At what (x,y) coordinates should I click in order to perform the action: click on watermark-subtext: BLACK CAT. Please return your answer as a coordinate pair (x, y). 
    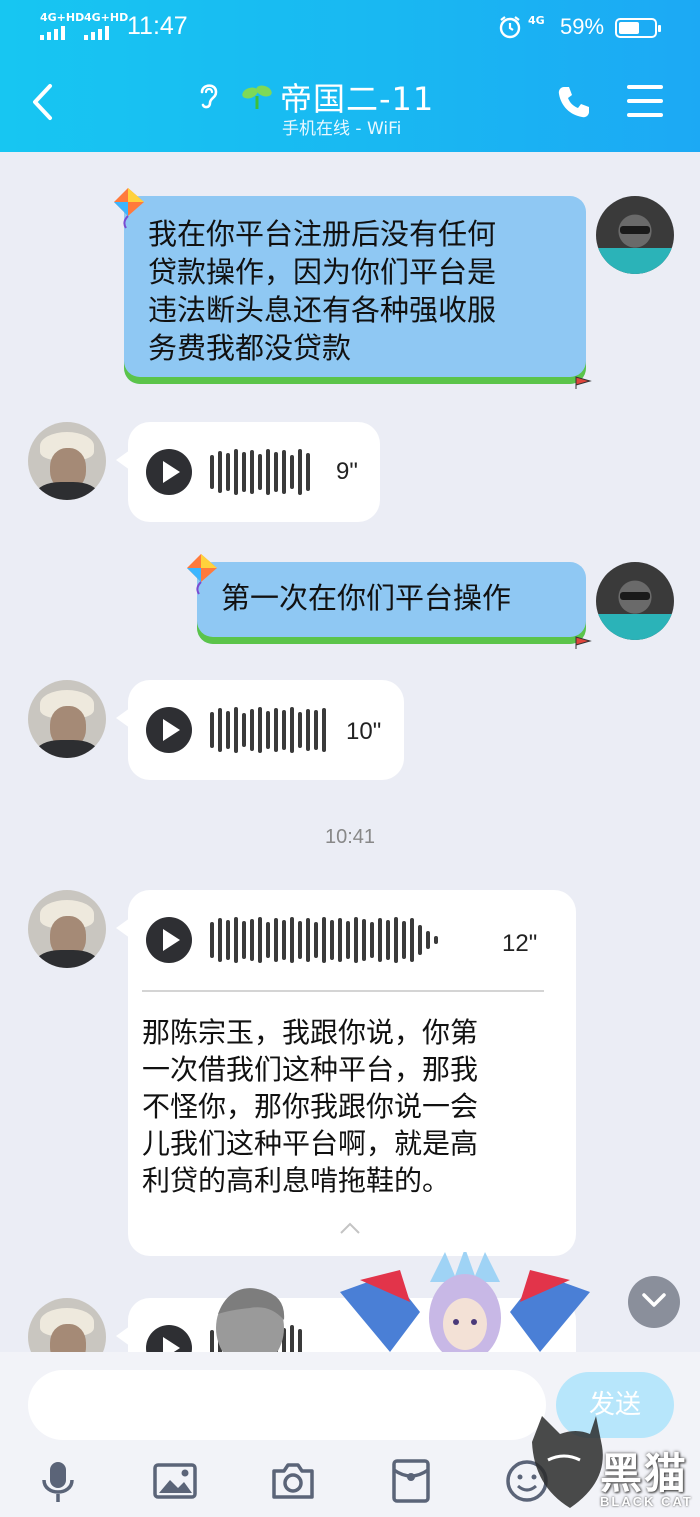
    Looking at the image, I should click on (646, 1501).